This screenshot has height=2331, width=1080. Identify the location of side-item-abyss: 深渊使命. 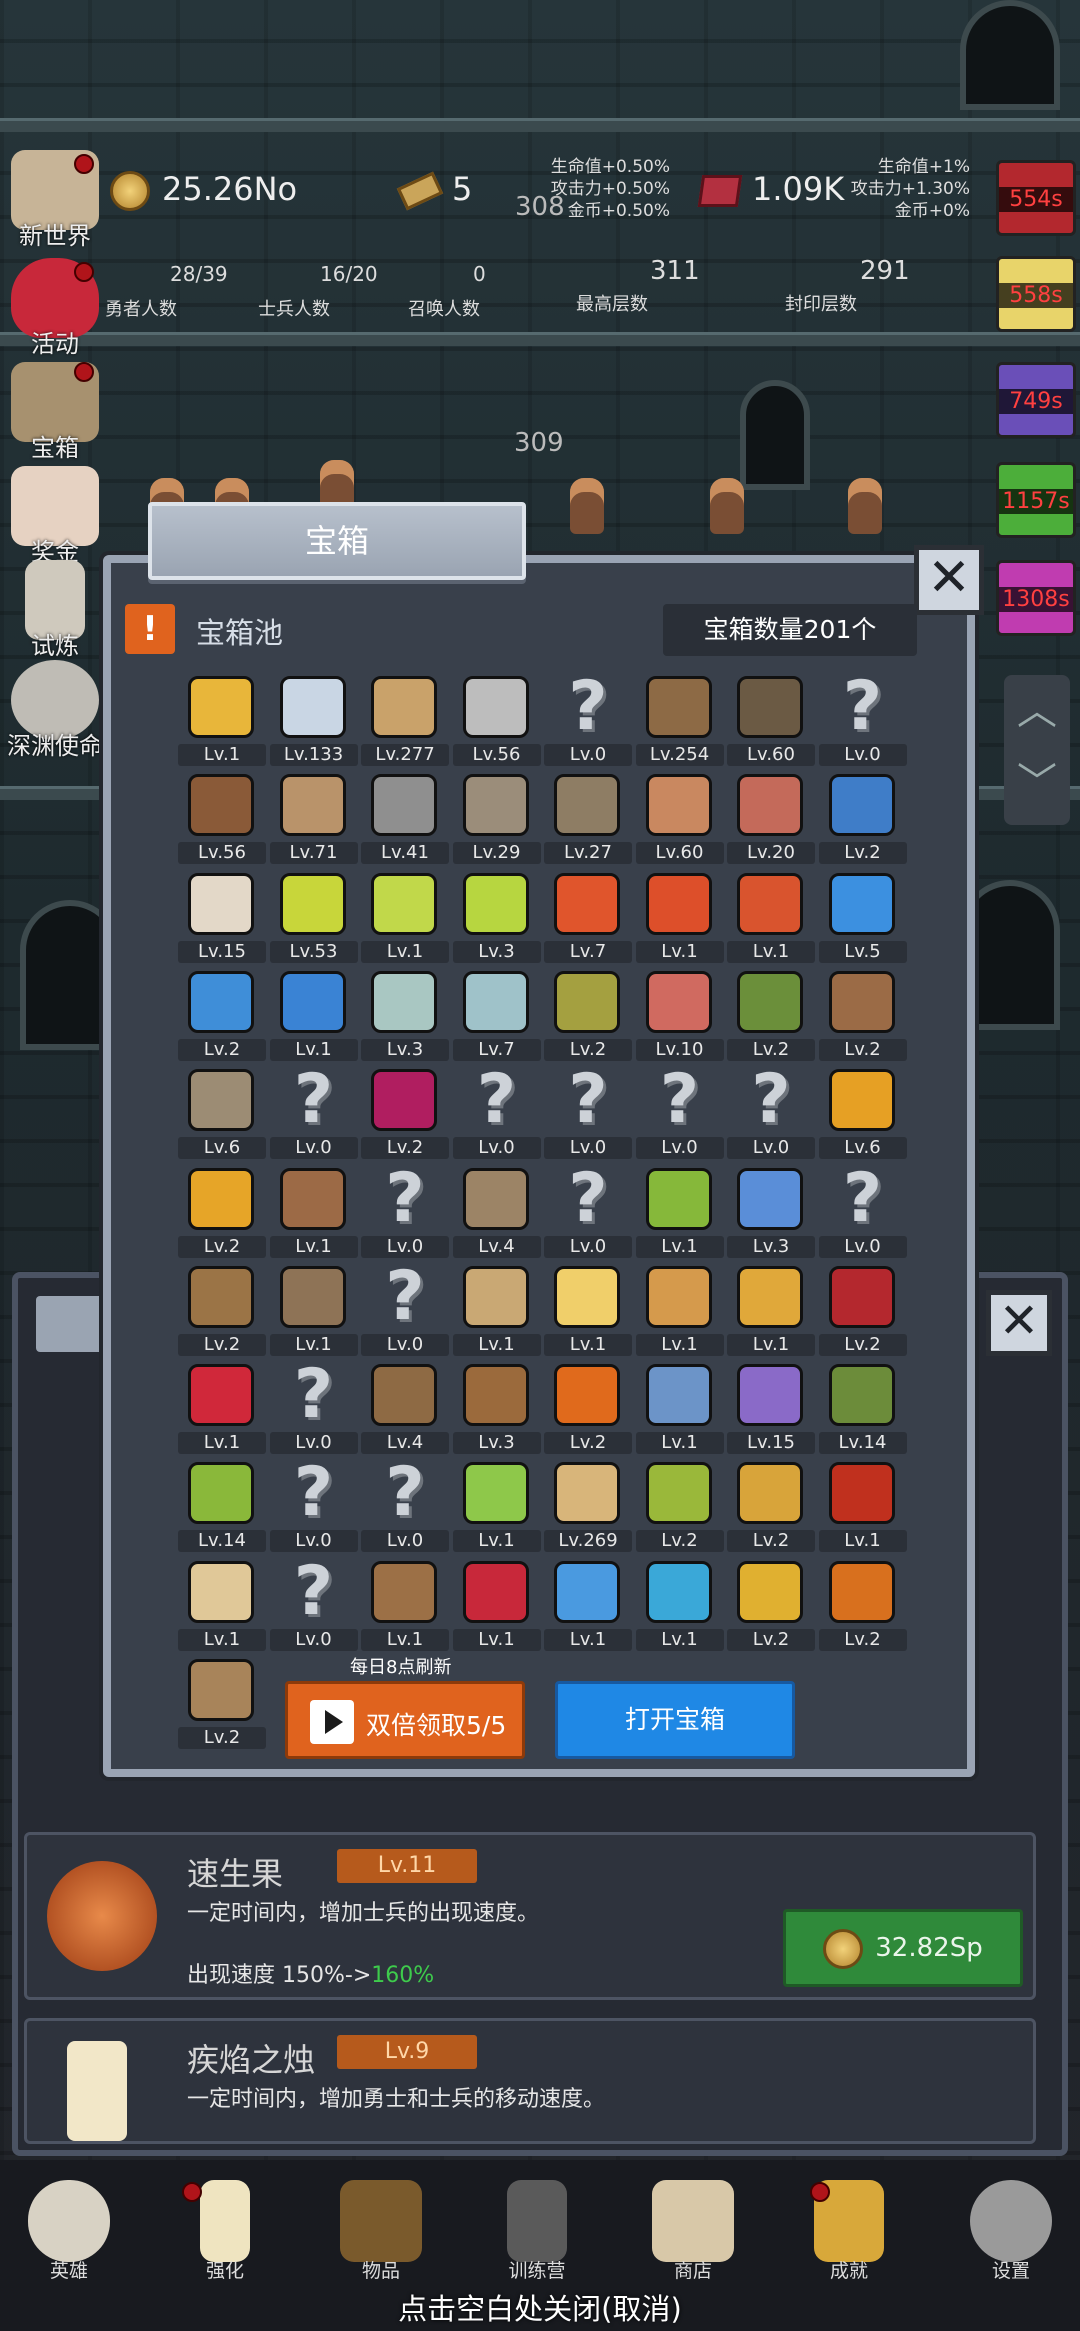
(55, 710).